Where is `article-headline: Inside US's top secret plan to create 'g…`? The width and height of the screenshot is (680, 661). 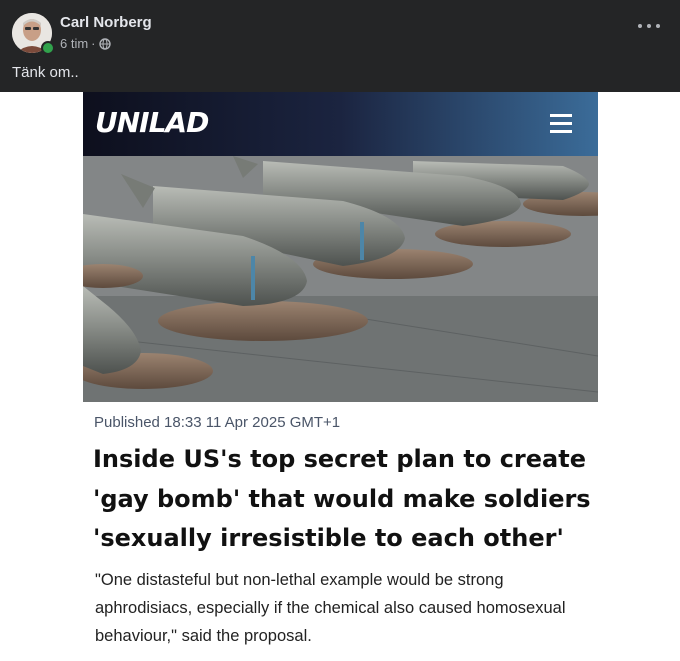
article-headline: Inside US's top secret plan to create 'g… is located at coordinates (343, 499).